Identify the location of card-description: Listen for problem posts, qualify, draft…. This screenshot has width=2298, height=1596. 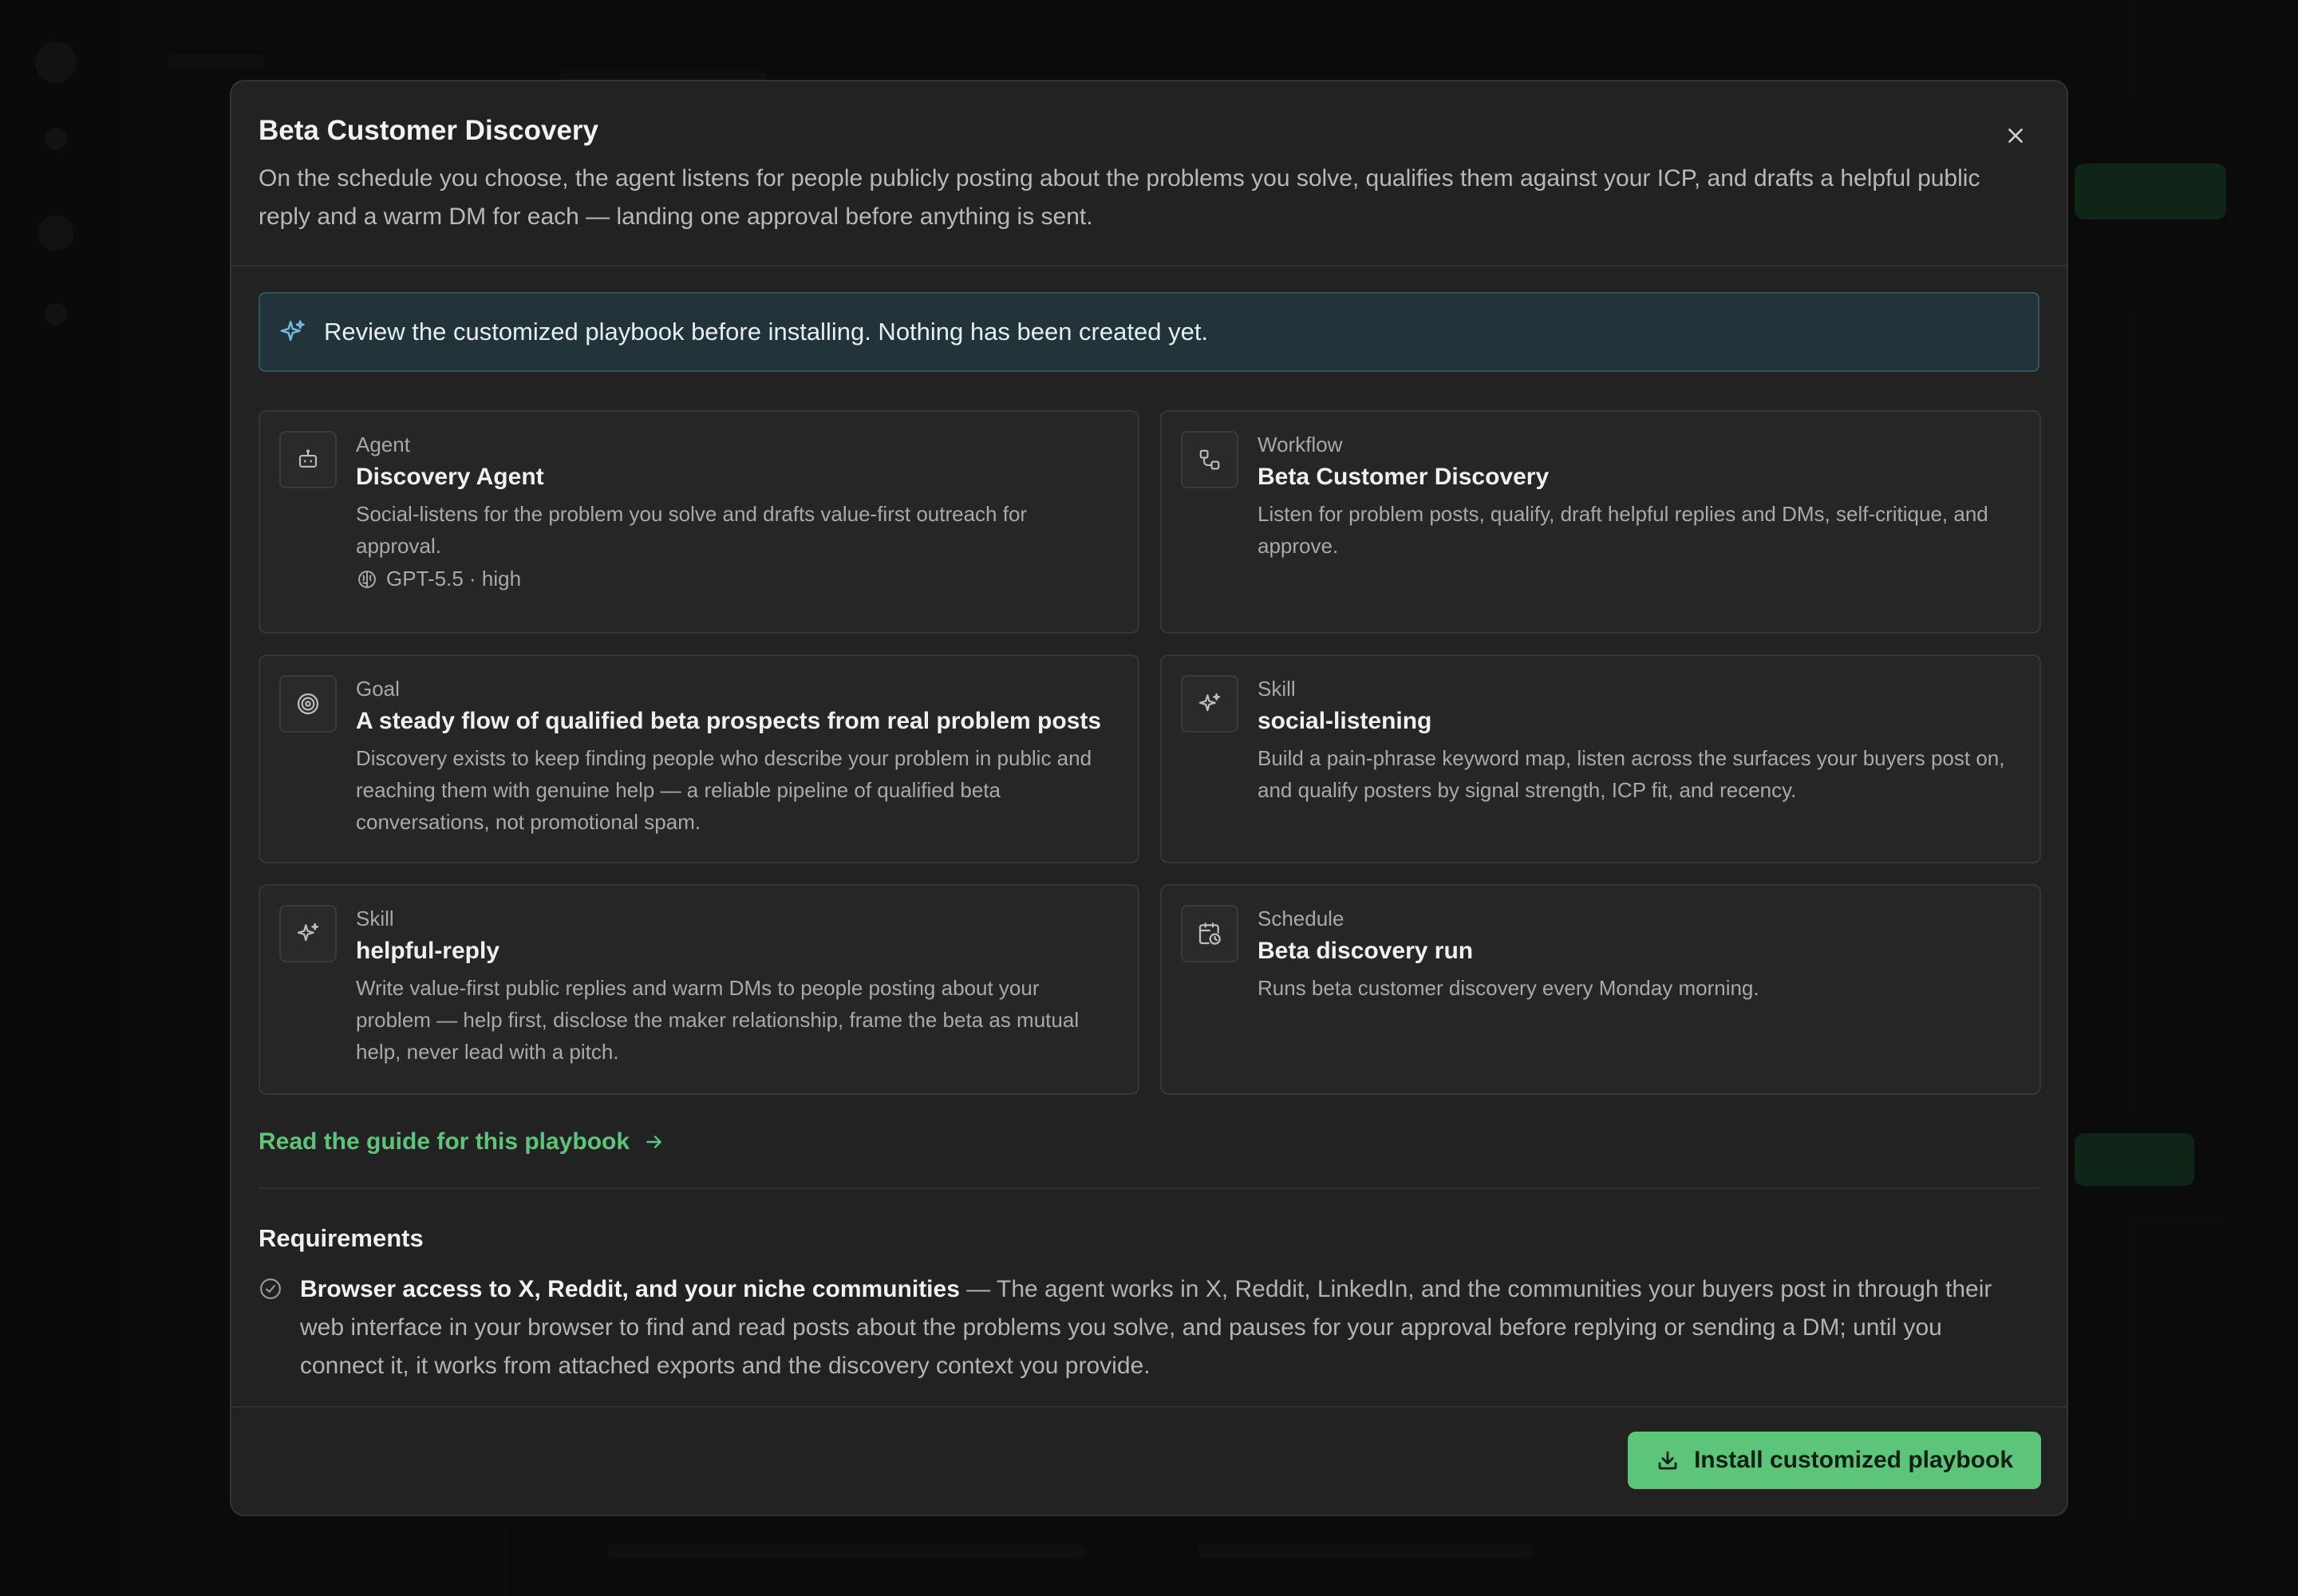
(1623, 530).